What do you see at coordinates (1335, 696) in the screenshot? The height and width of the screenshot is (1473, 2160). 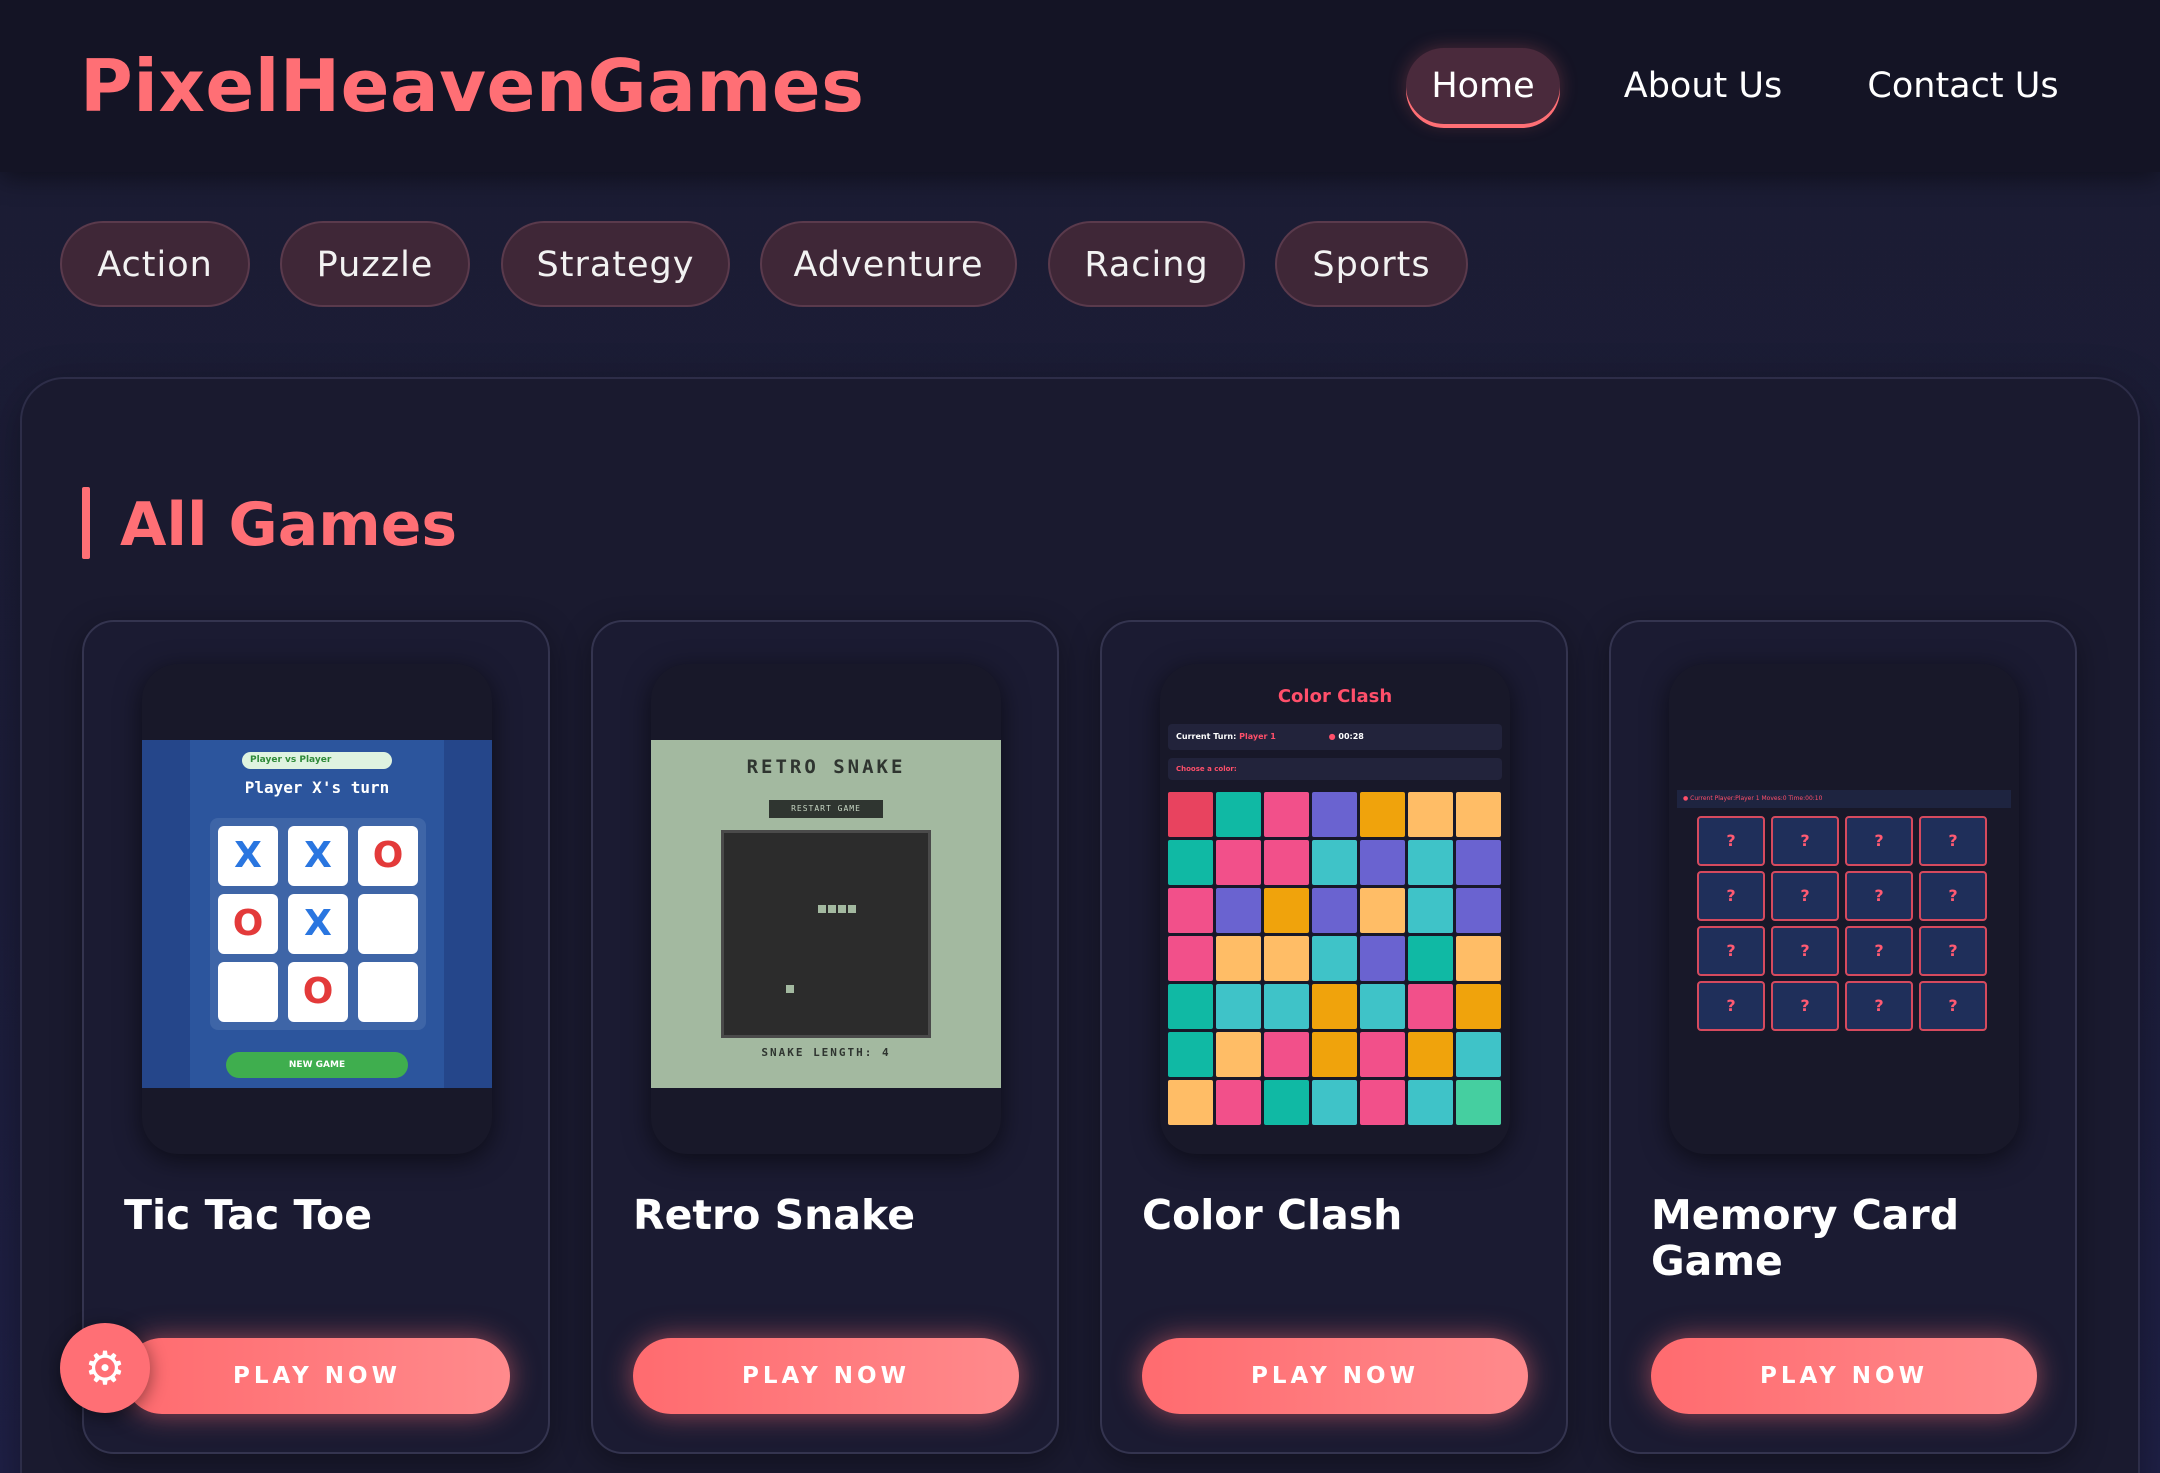 I see `color-clash-title: Color Clash` at bounding box center [1335, 696].